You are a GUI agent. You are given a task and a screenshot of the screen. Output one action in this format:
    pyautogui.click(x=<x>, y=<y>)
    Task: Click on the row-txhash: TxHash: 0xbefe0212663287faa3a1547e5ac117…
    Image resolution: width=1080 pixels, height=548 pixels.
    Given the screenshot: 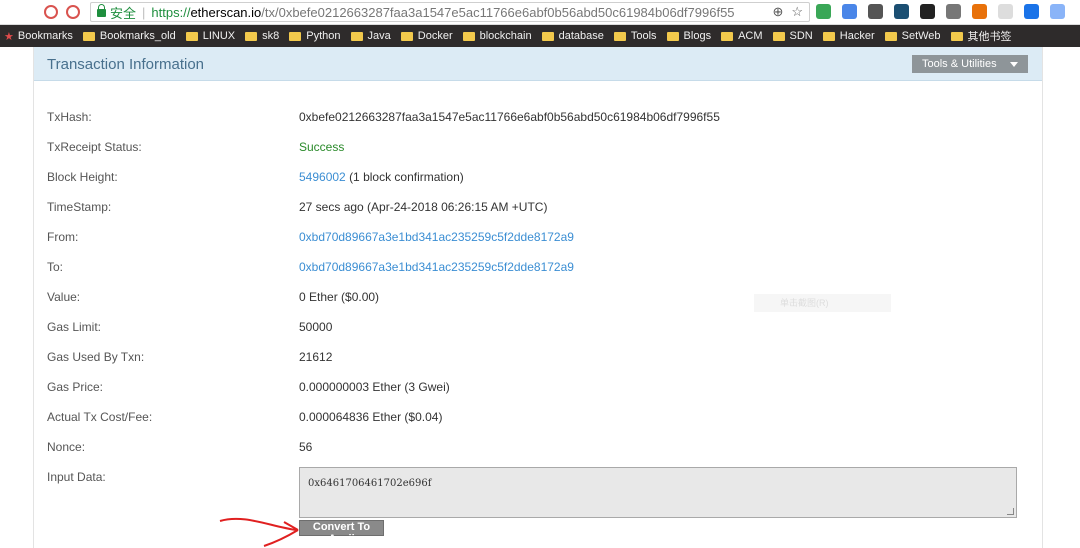 What is the action you would take?
    pyautogui.click(x=542, y=120)
    